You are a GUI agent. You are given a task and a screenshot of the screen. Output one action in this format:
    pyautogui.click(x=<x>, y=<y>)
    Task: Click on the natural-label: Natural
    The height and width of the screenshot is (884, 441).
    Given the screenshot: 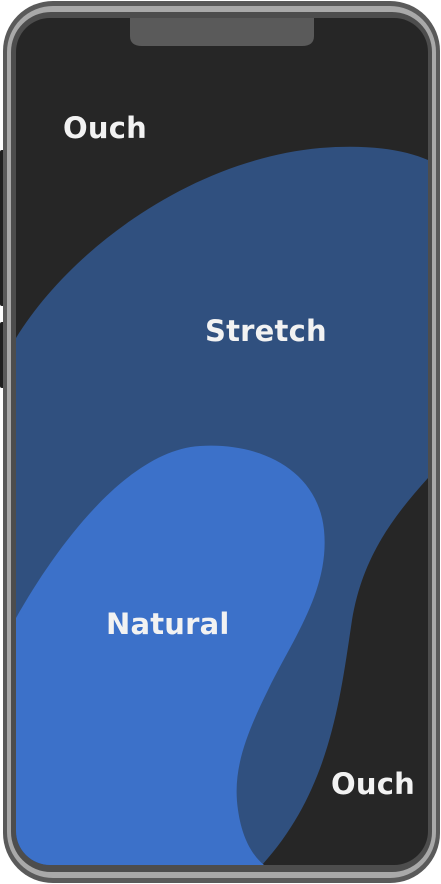 What is the action you would take?
    pyautogui.click(x=168, y=624)
    